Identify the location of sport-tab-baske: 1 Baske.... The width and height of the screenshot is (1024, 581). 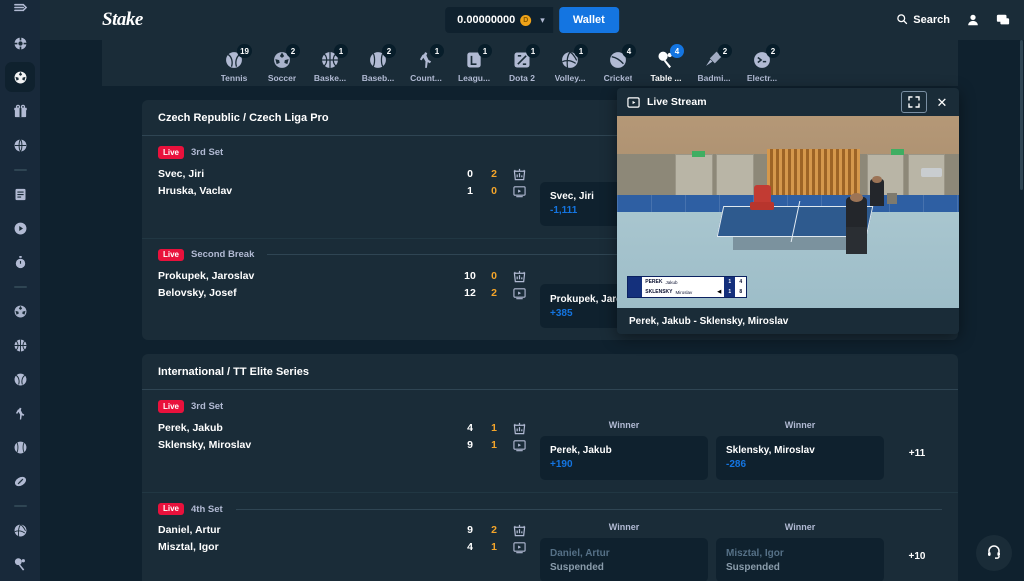
(330, 65).